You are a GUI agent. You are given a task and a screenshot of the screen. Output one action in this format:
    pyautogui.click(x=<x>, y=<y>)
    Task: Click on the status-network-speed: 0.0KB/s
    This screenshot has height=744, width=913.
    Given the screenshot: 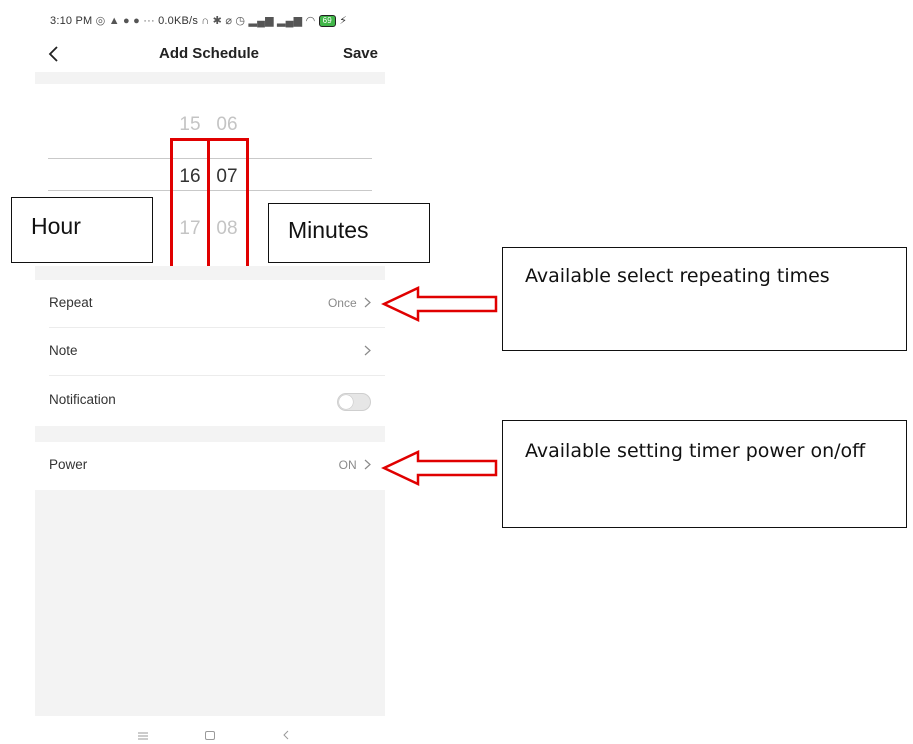 What is the action you would take?
    pyautogui.click(x=178, y=21)
    